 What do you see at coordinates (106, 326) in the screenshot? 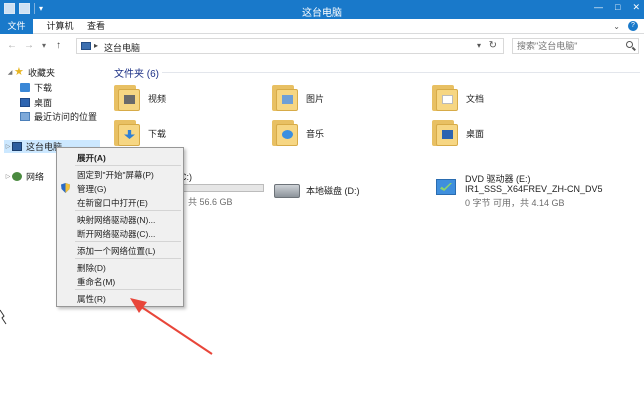
I see `annotation-layer` at bounding box center [106, 326].